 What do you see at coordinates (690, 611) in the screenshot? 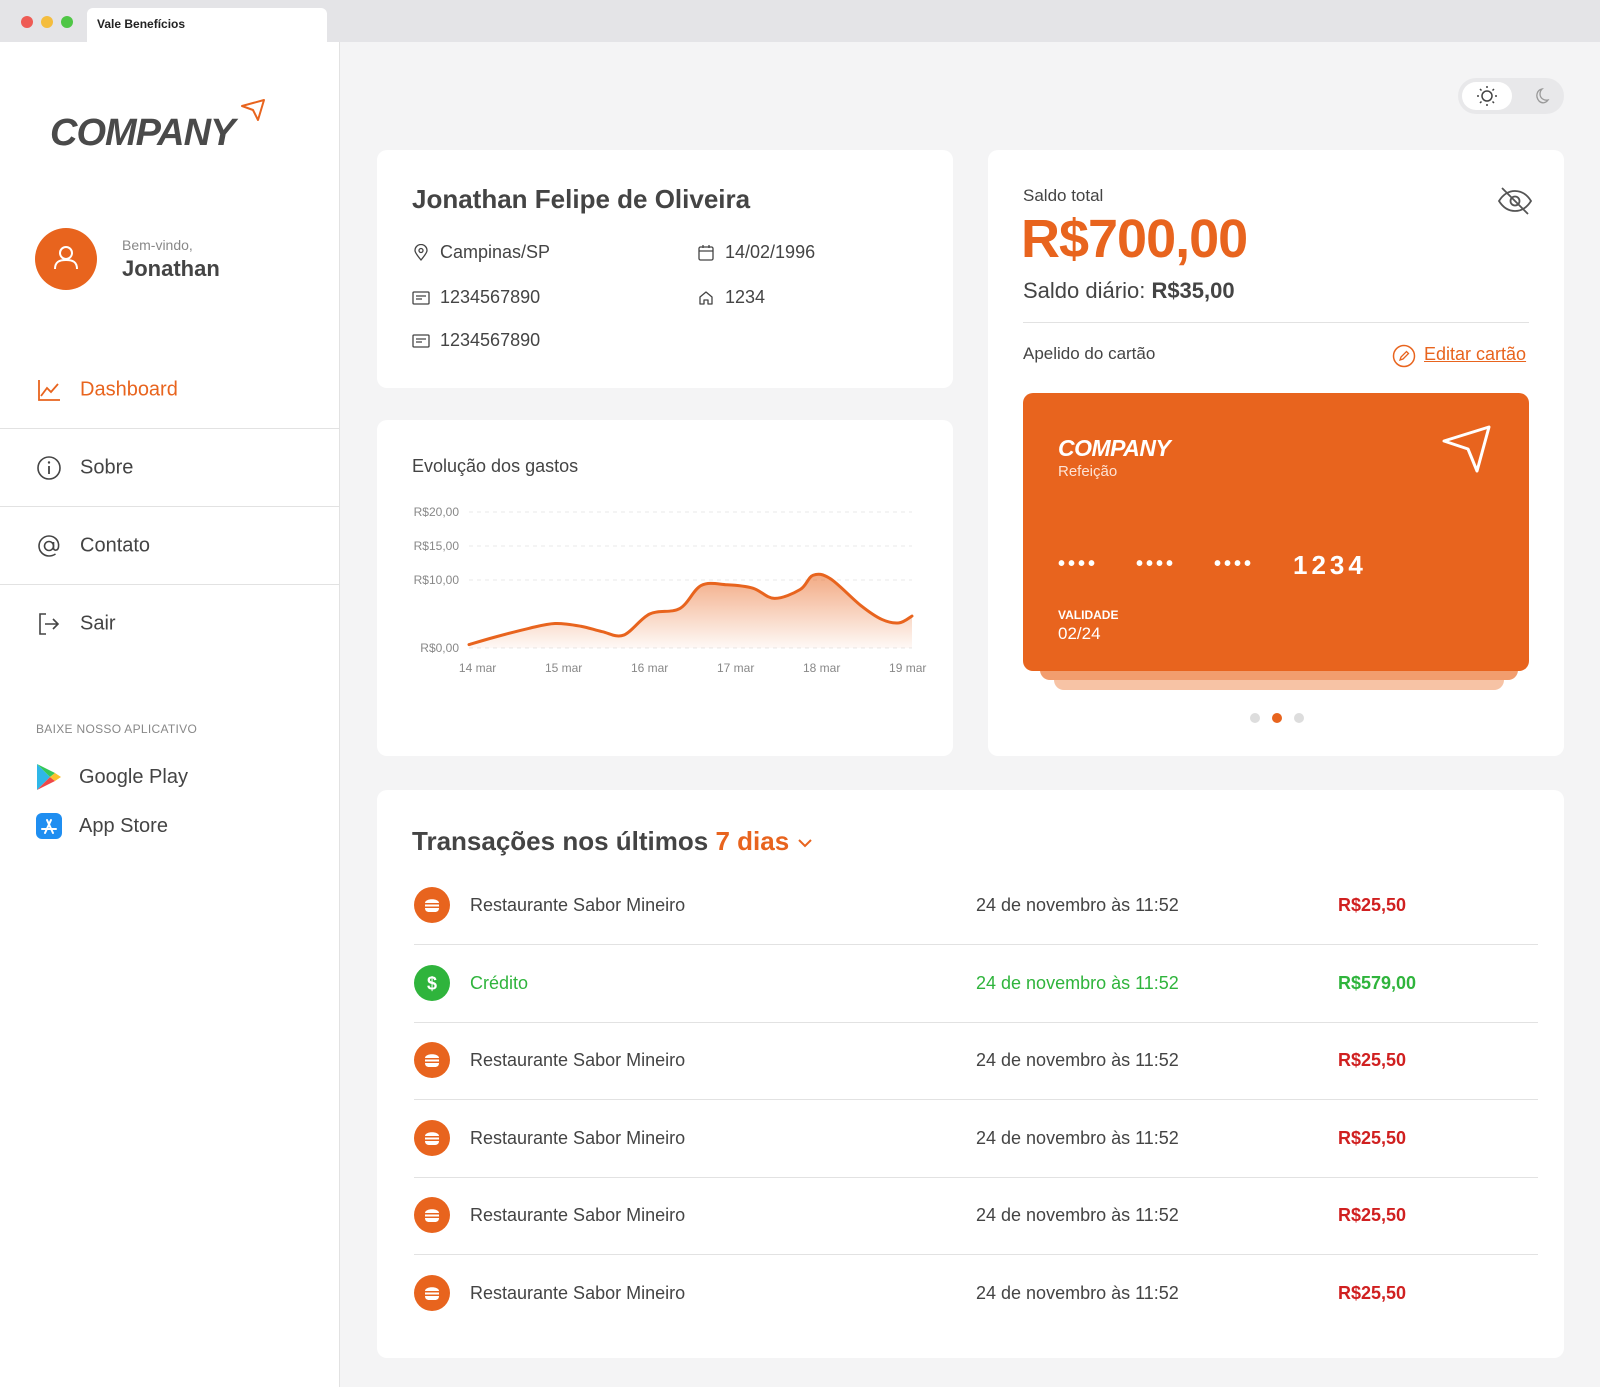
I see `chart-area-fill` at bounding box center [690, 611].